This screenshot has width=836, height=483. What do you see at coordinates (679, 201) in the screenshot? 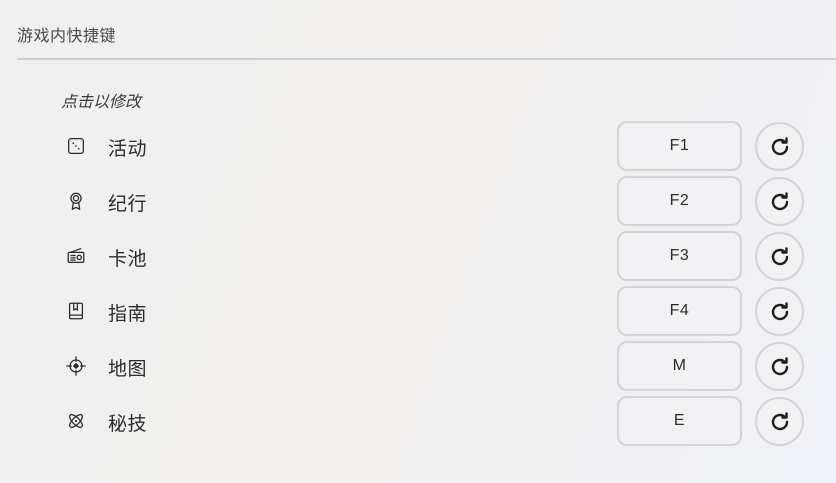
I see `keybind-button-journey: F2` at bounding box center [679, 201].